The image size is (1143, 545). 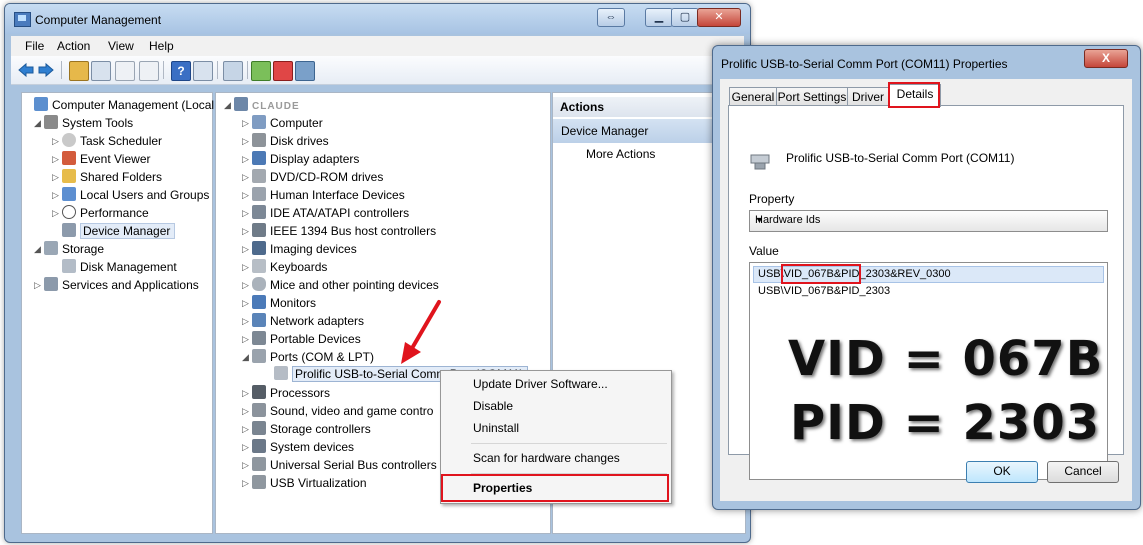 What do you see at coordinates (259, 194) in the screenshot?
I see `hid-icon` at bounding box center [259, 194].